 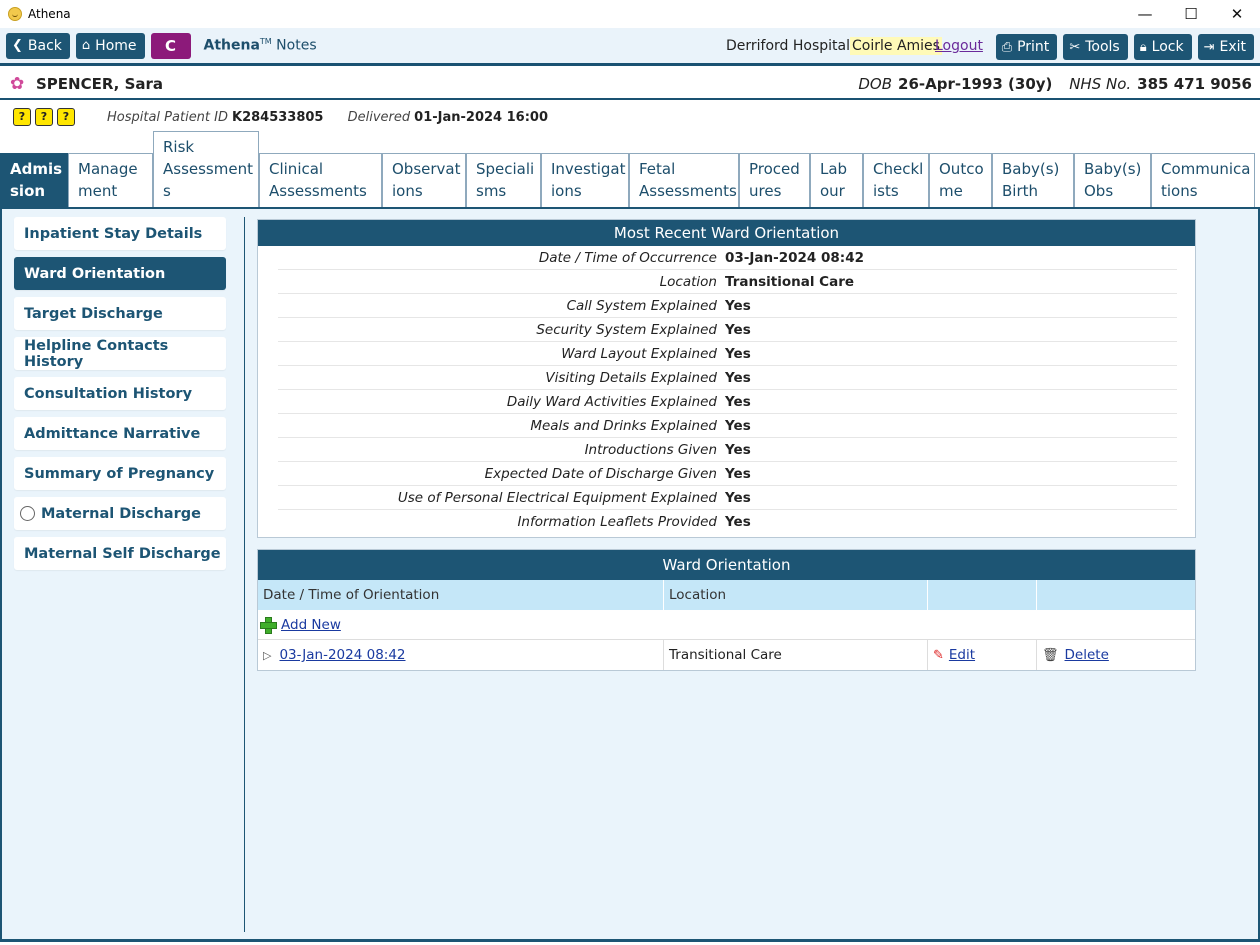 What do you see at coordinates (896, 46) in the screenshot?
I see `current-user: Coirle Amies` at bounding box center [896, 46].